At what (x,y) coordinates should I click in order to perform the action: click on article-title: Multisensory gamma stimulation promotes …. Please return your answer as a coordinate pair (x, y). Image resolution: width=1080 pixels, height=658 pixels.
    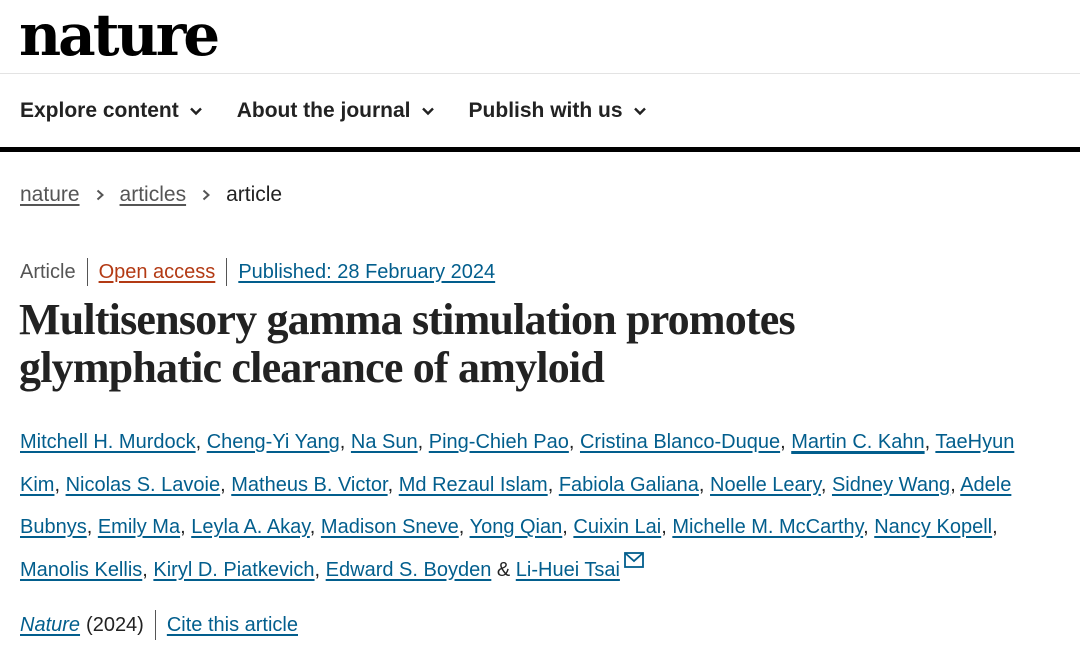
    Looking at the image, I should click on (519, 344).